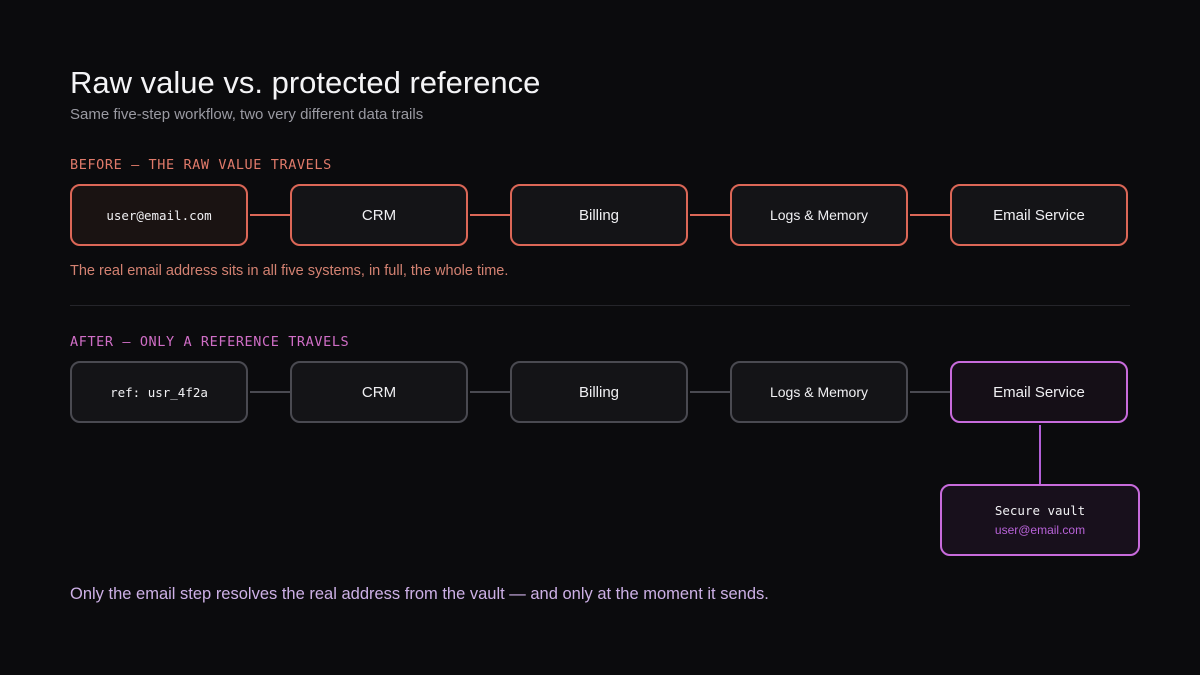 The width and height of the screenshot is (1200, 675). What do you see at coordinates (1040, 454) in the screenshot?
I see `vault-connector` at bounding box center [1040, 454].